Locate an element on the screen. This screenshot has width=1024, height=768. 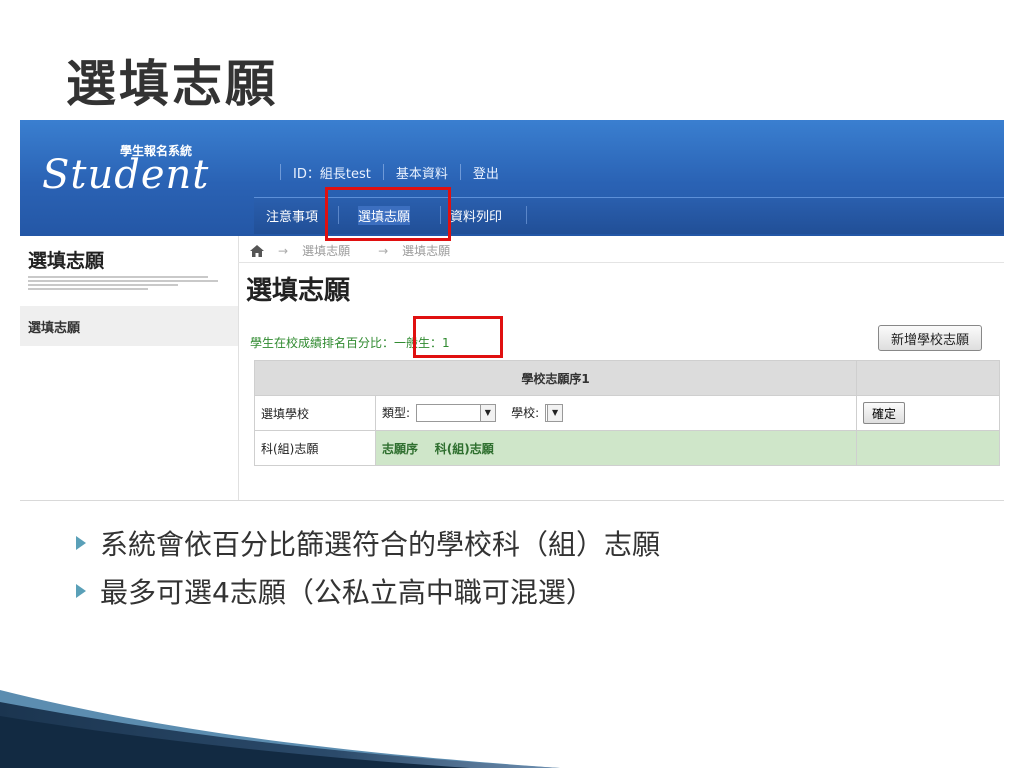
top-nav: ID：組長test 基本資料 登出 is located at coordinates (383, 172).